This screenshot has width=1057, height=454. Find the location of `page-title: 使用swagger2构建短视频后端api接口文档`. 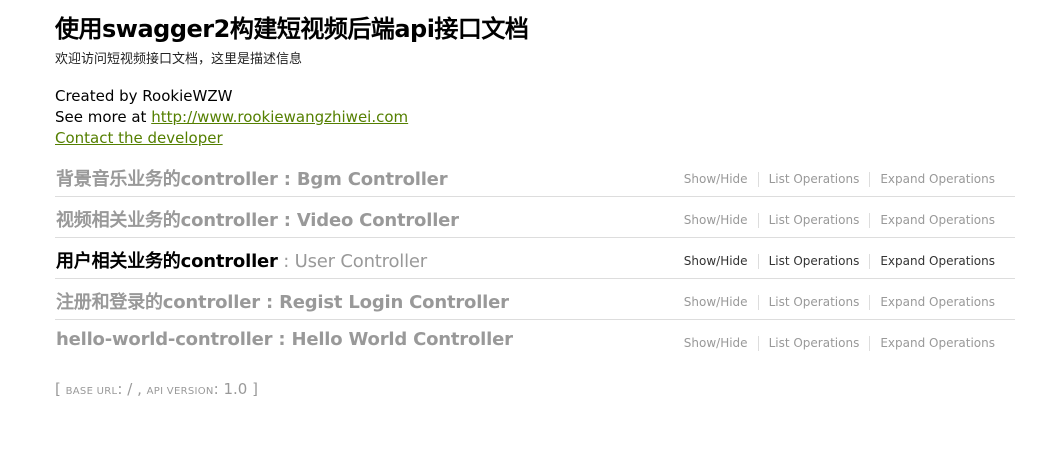

page-title: 使用swagger2构建短视频后端api接口文档 is located at coordinates (292, 29).